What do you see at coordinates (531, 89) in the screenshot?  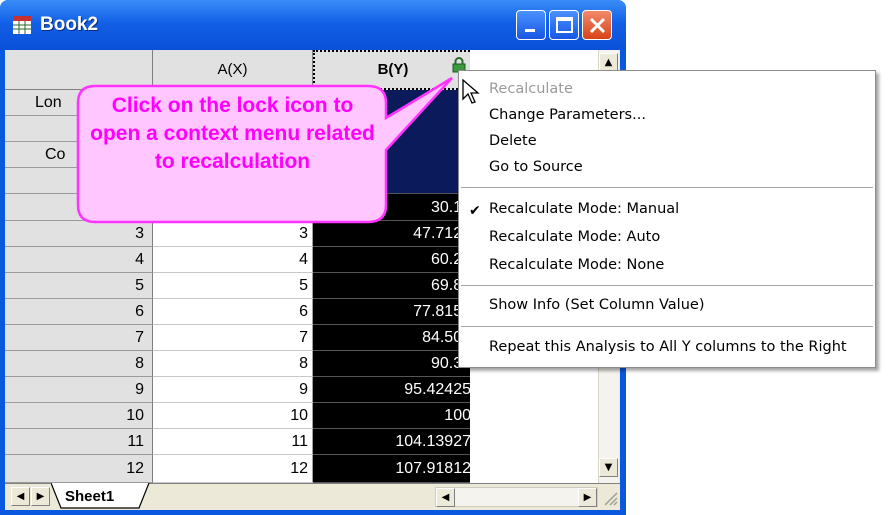 I see `menu-item-recalculate: Recalculate` at bounding box center [531, 89].